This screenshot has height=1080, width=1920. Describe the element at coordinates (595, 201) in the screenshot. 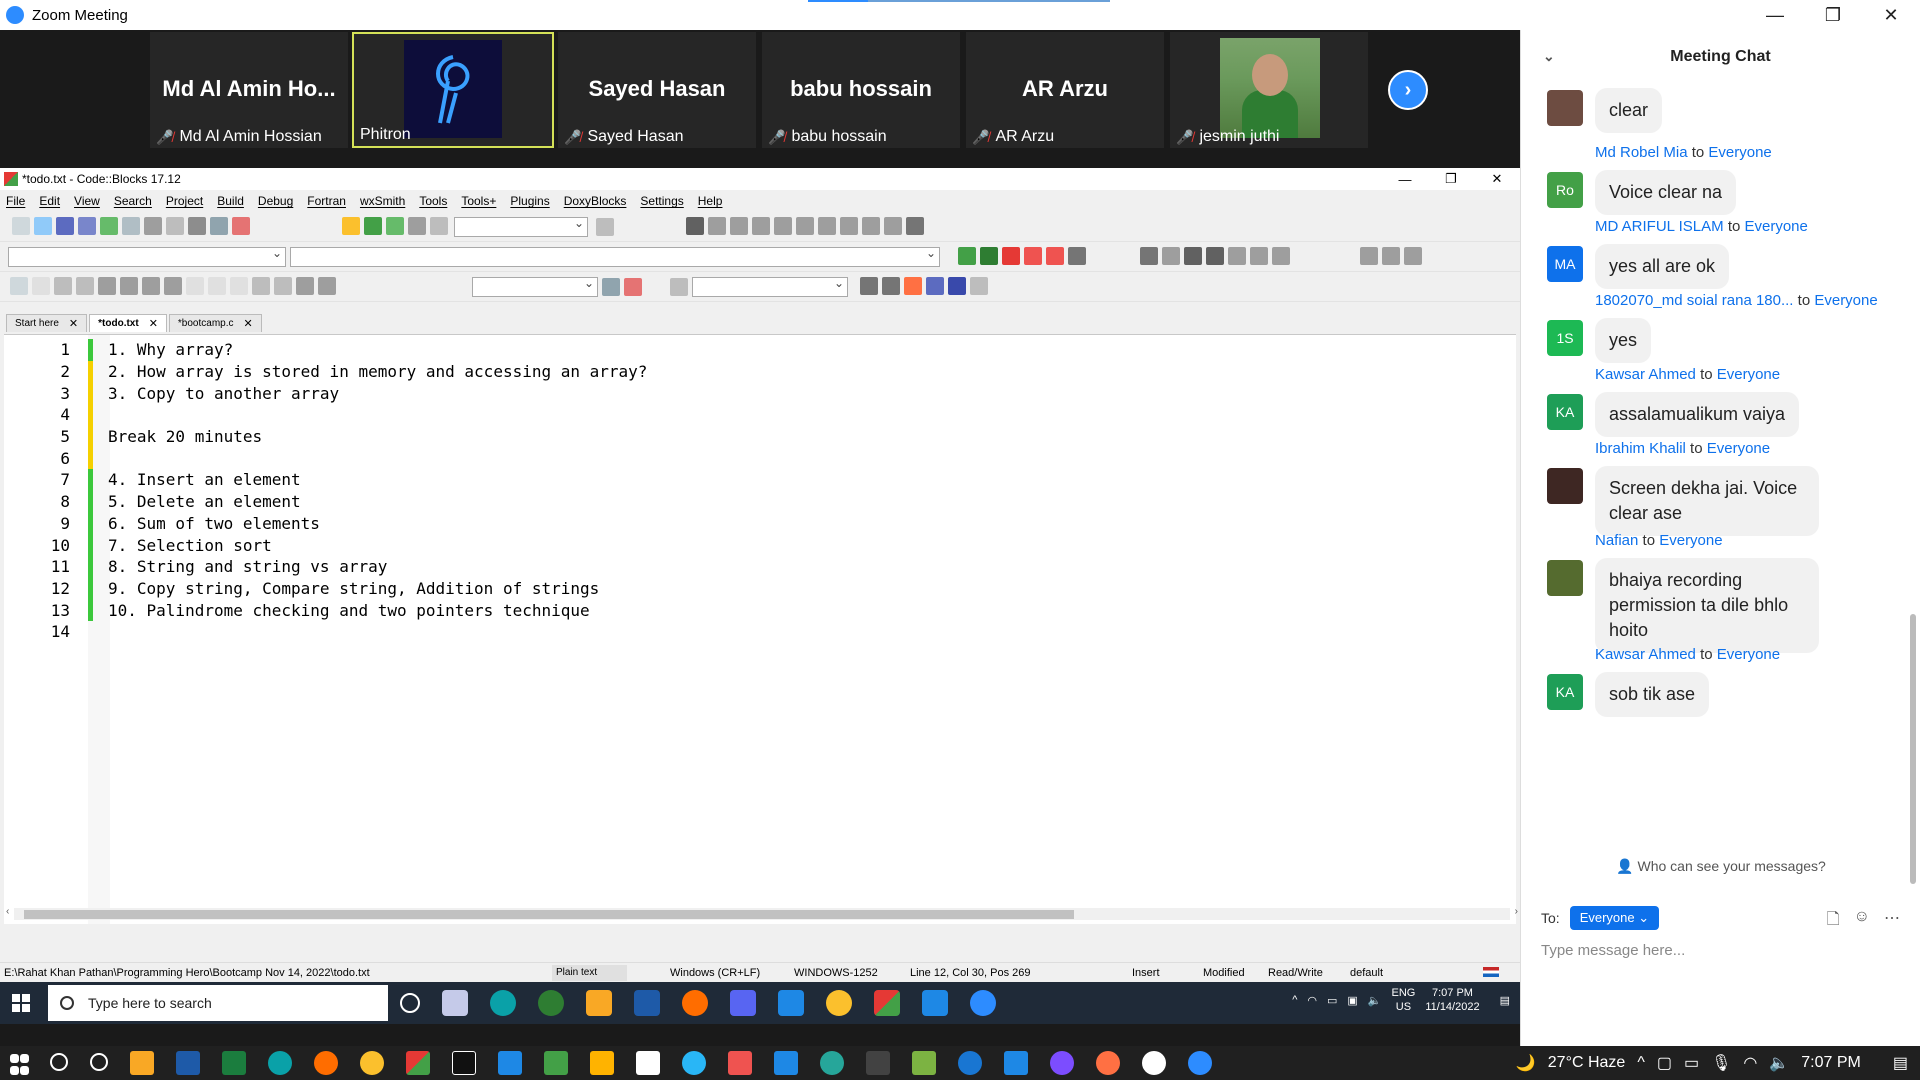

I see `menu-doxyblocks: DoxyBlocks` at that location.